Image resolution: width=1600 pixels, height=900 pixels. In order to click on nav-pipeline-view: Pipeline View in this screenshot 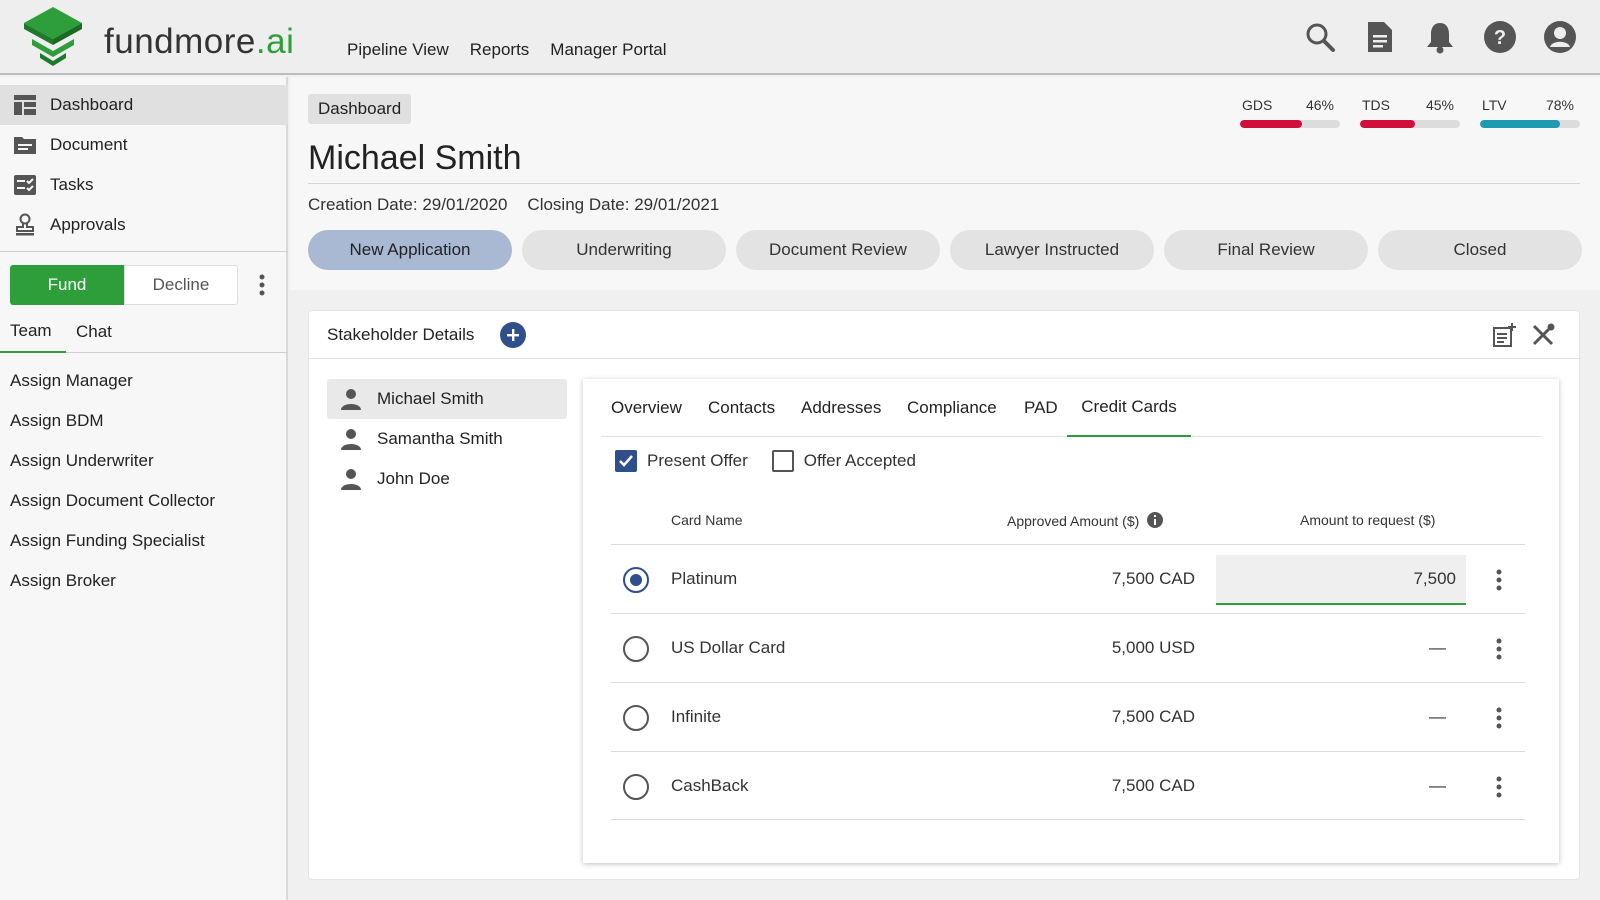, I will do `click(398, 50)`.